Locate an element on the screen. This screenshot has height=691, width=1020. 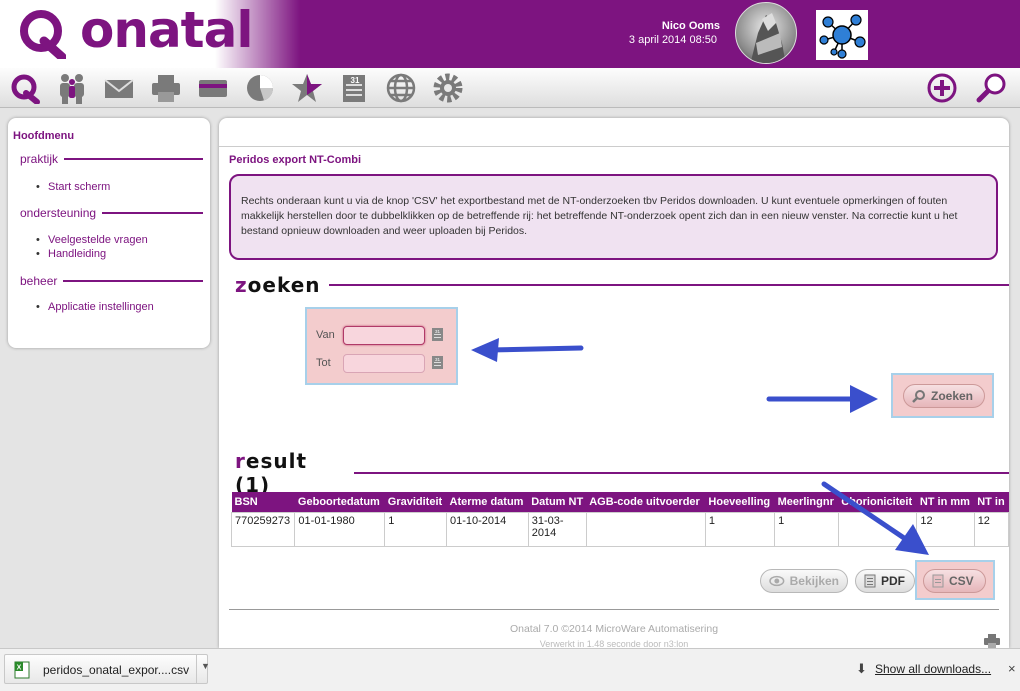
avatar is located at coordinates (766, 33).